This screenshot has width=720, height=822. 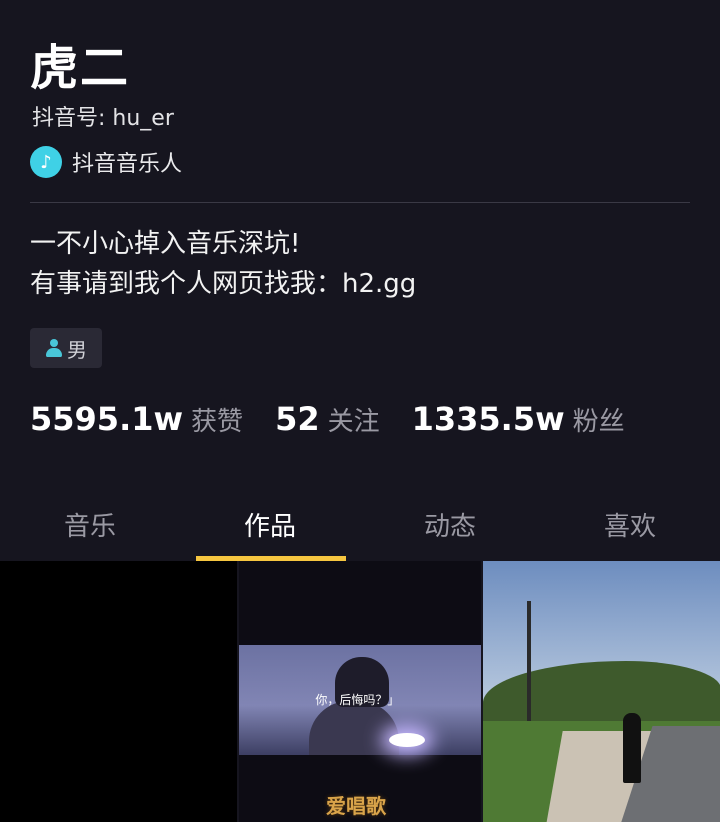 What do you see at coordinates (528, 661) in the screenshot?
I see `utility-pole` at bounding box center [528, 661].